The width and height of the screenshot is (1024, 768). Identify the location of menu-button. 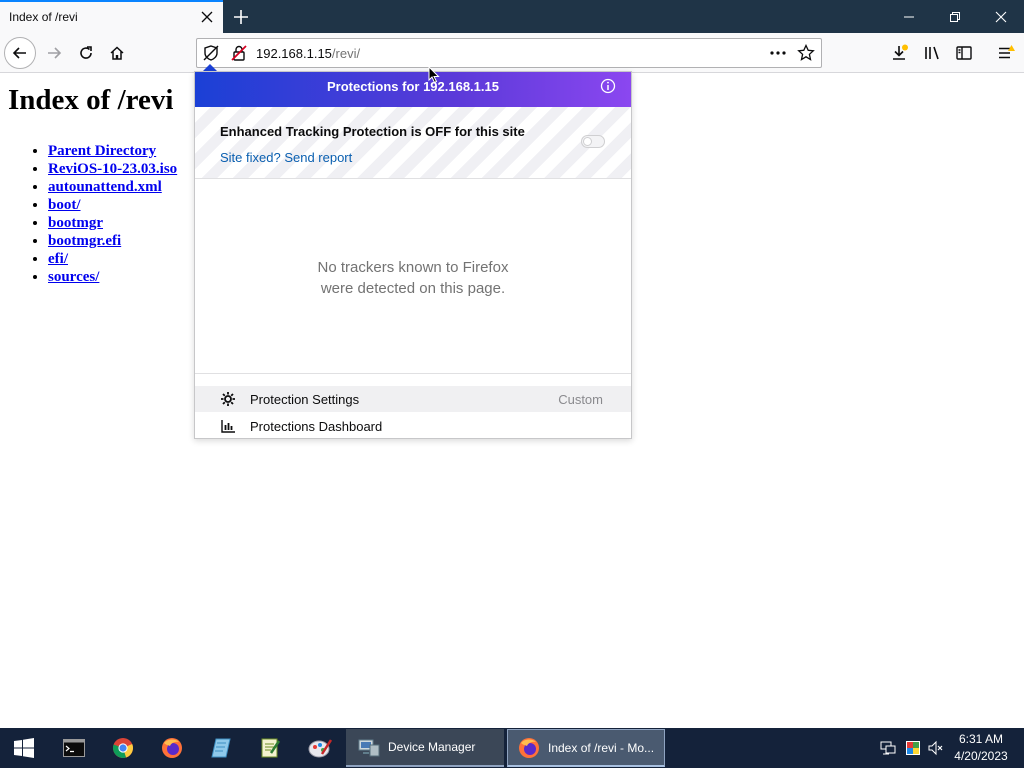
(1006, 53).